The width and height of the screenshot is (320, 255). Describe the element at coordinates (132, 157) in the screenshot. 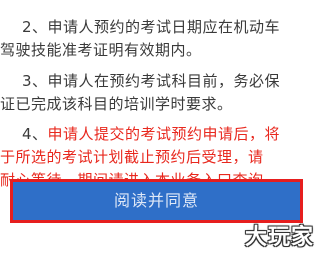

I see `notice-item-4-line2: 于所选的考试计划截止预约后受理，请` at that location.